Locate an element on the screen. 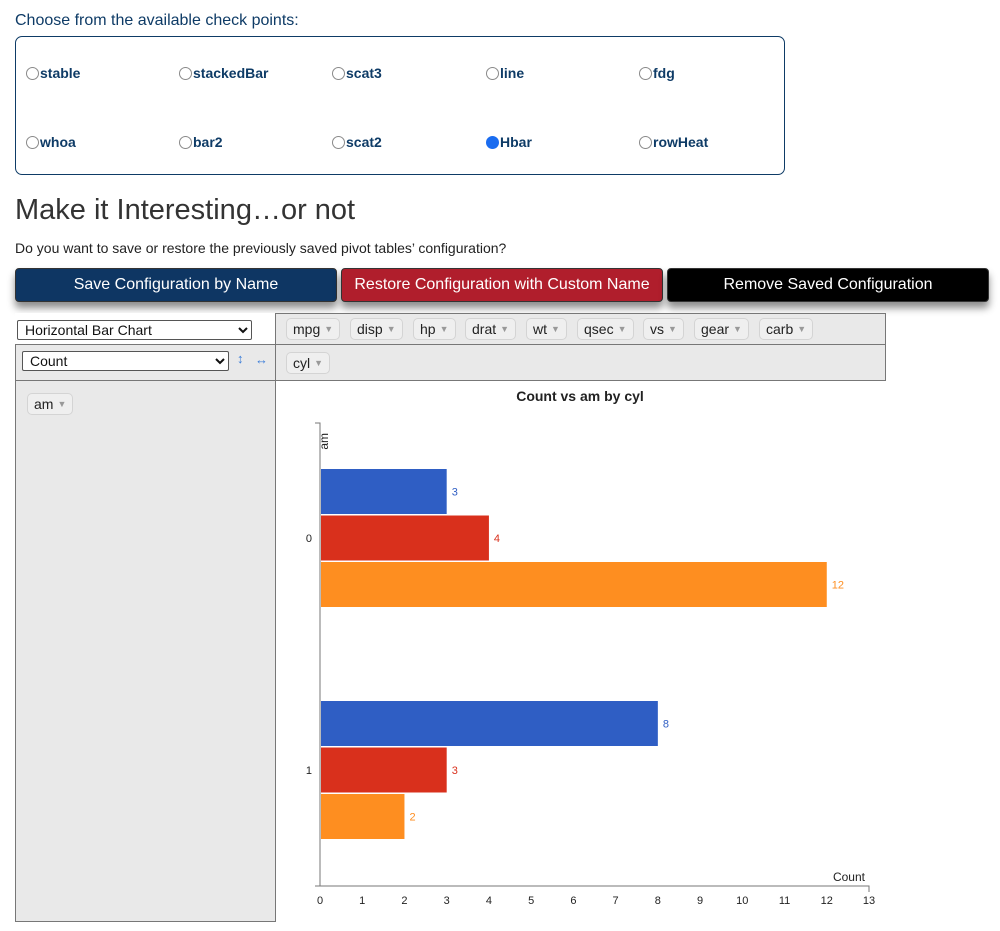 The image size is (1000, 931). x-tick-label: 11 is located at coordinates (784, 901).